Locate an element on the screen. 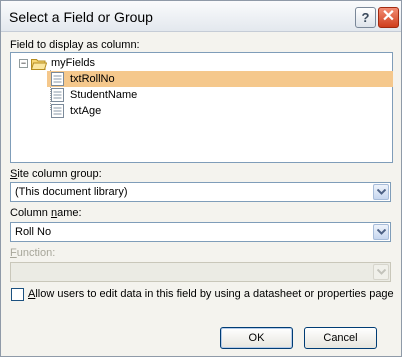 The image size is (402, 357). cancel-button: Cancel is located at coordinates (340, 338).